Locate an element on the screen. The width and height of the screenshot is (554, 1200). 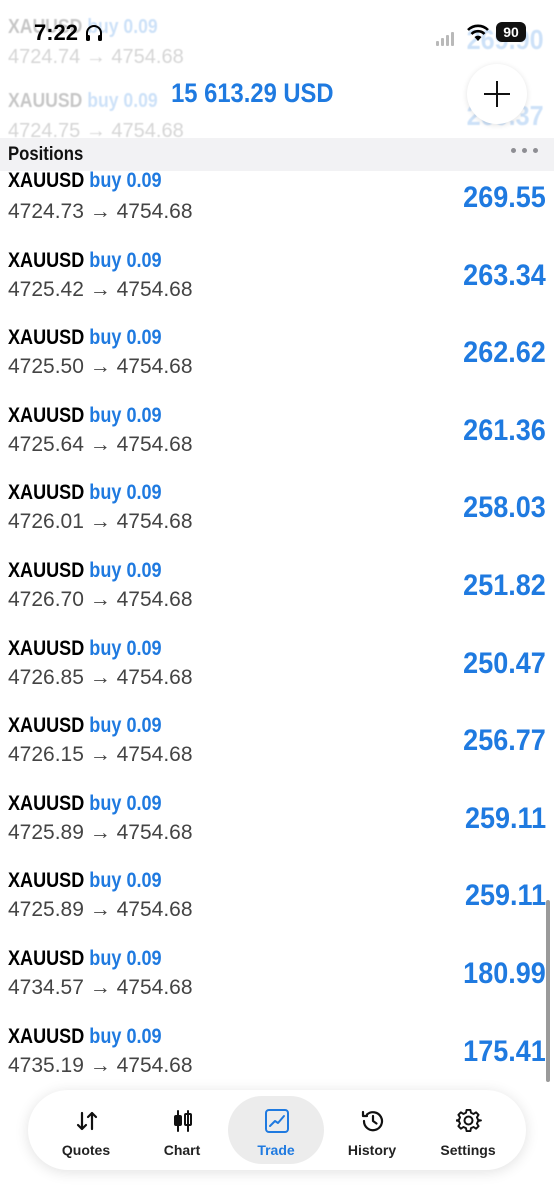
tab-label: Trade is located at coordinates (276, 1150).